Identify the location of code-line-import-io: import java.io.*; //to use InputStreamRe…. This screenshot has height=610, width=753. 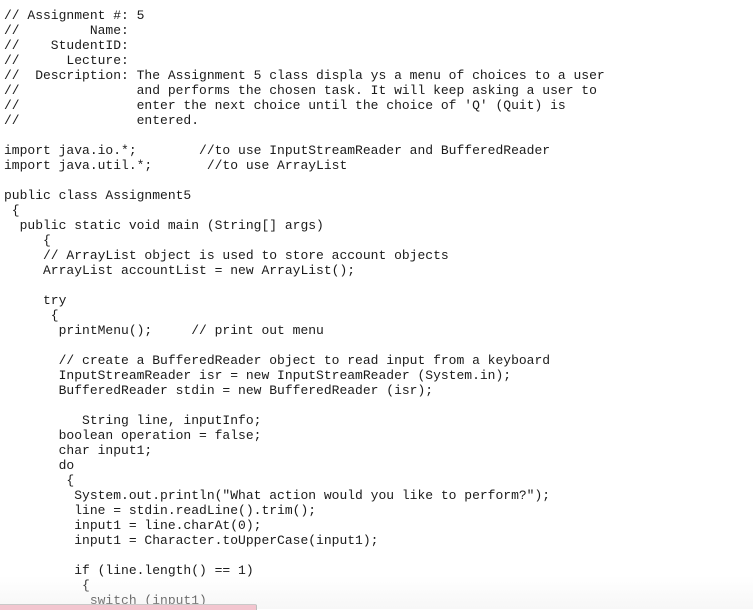
(277, 150).